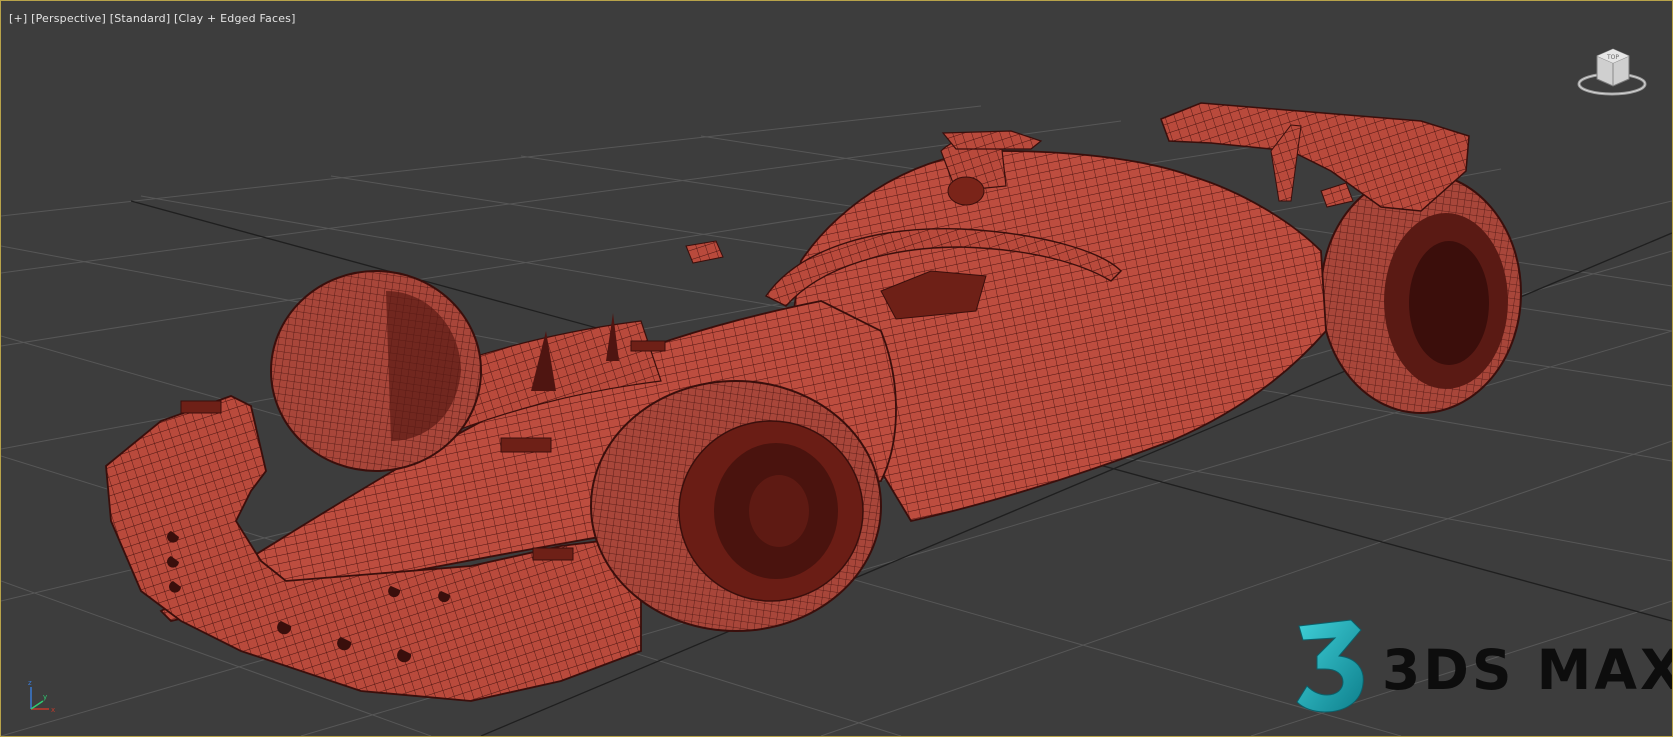 The width and height of the screenshot is (1673, 737). I want to click on front-left-tire, so click(376, 371).